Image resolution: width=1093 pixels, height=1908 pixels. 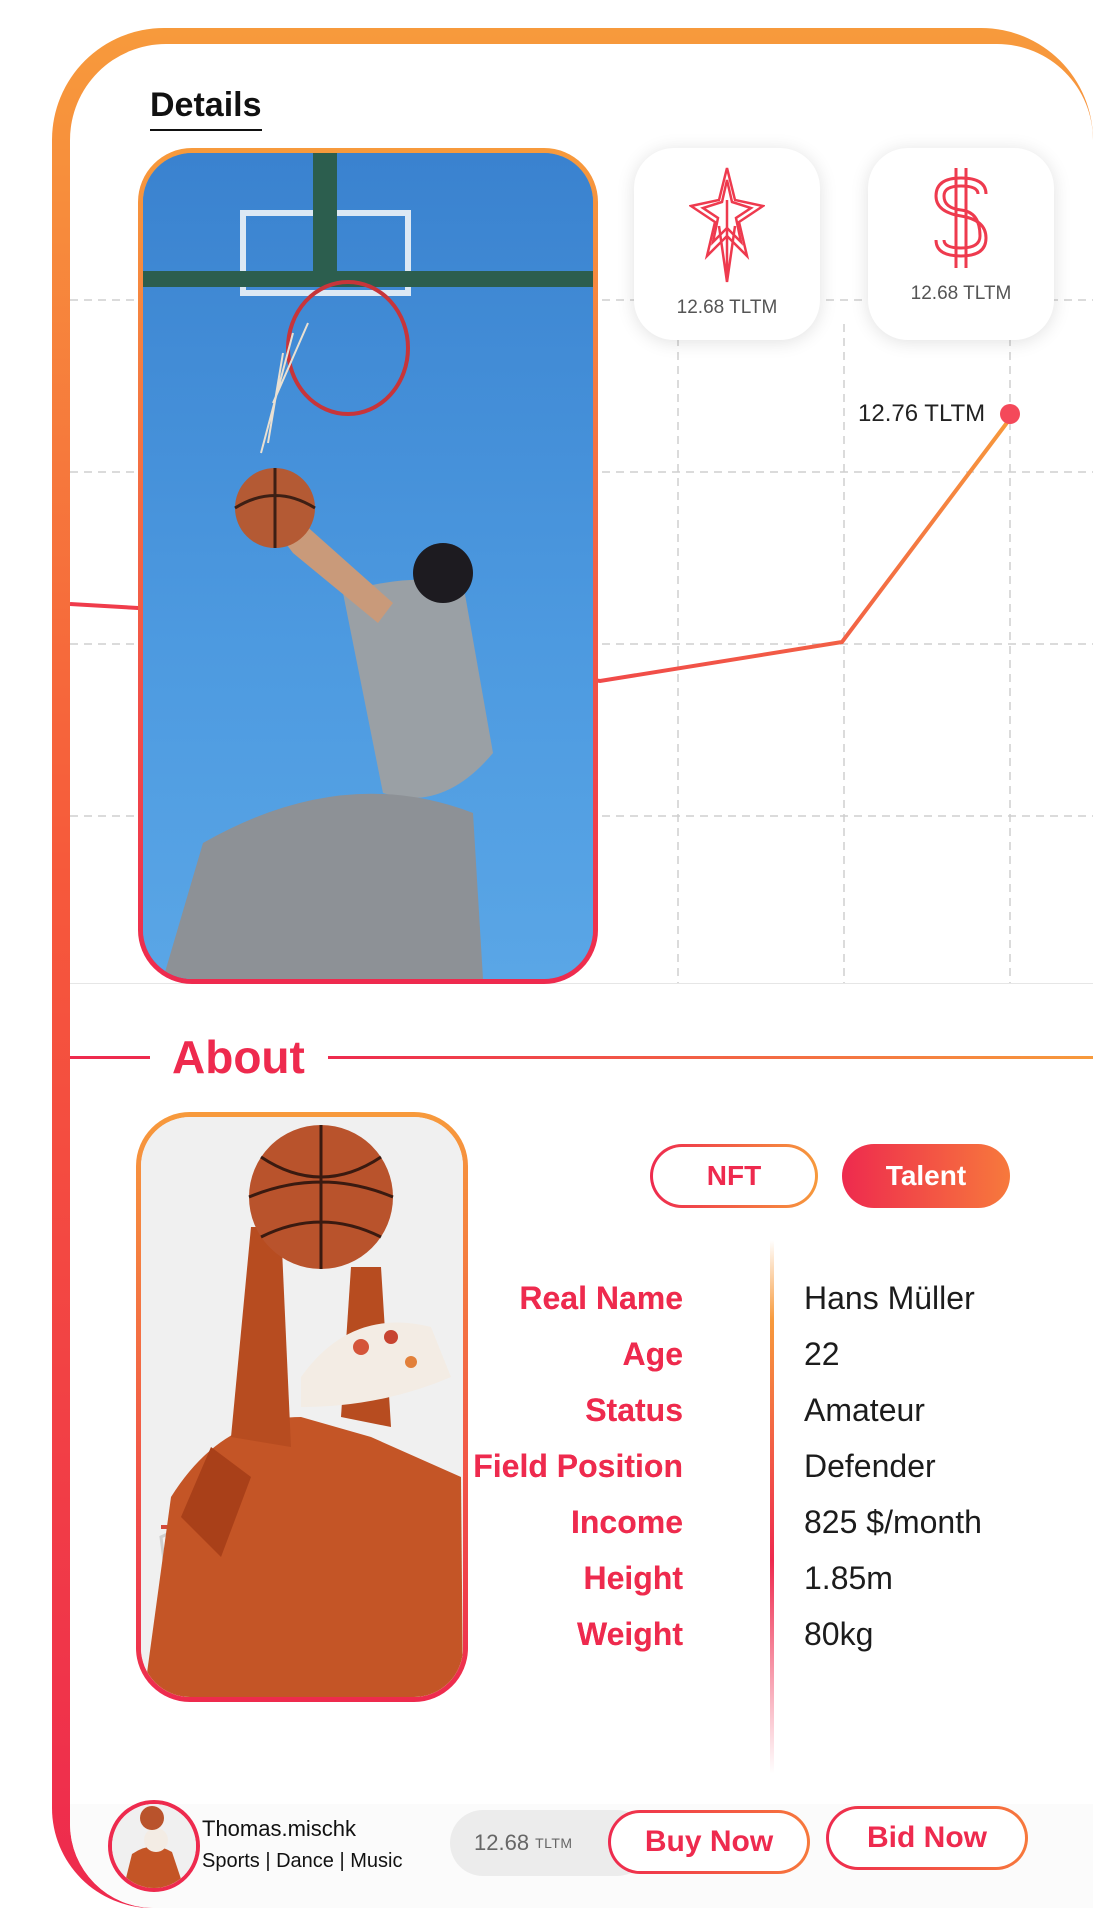 I want to click on info-value-weight: 80kg, so click(x=839, y=1634).